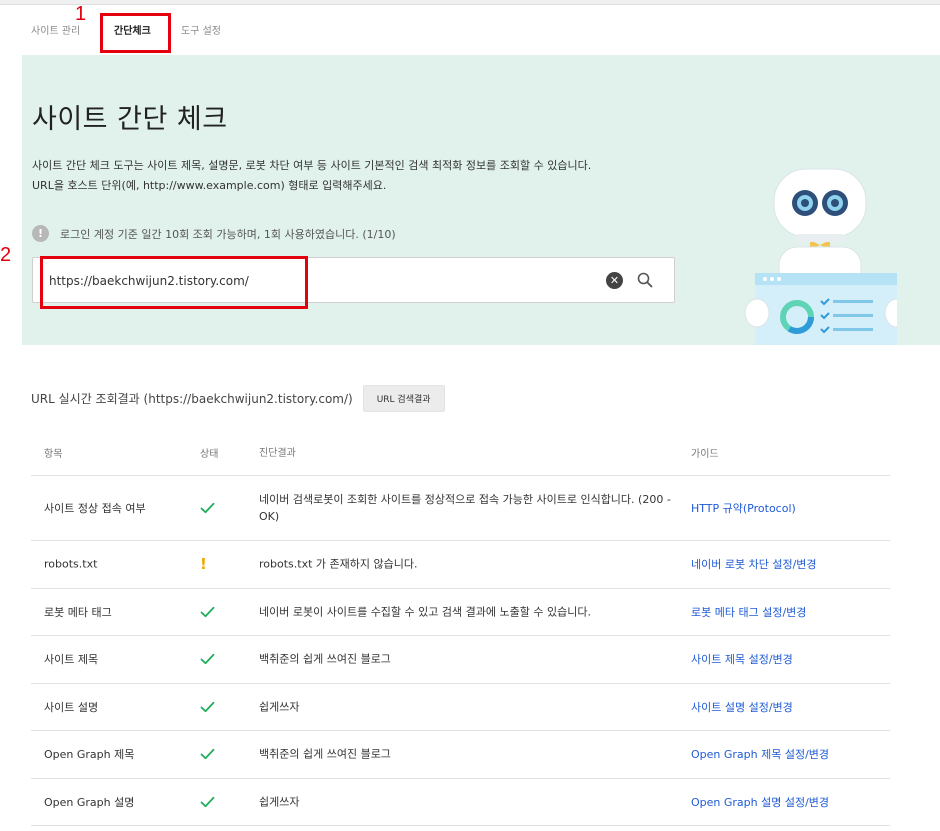 Image resolution: width=940 pixels, height=831 pixels. I want to click on table-row: 사이트 설명 쉽게쓰자 사이트 설명 설정/변경, so click(460, 707).